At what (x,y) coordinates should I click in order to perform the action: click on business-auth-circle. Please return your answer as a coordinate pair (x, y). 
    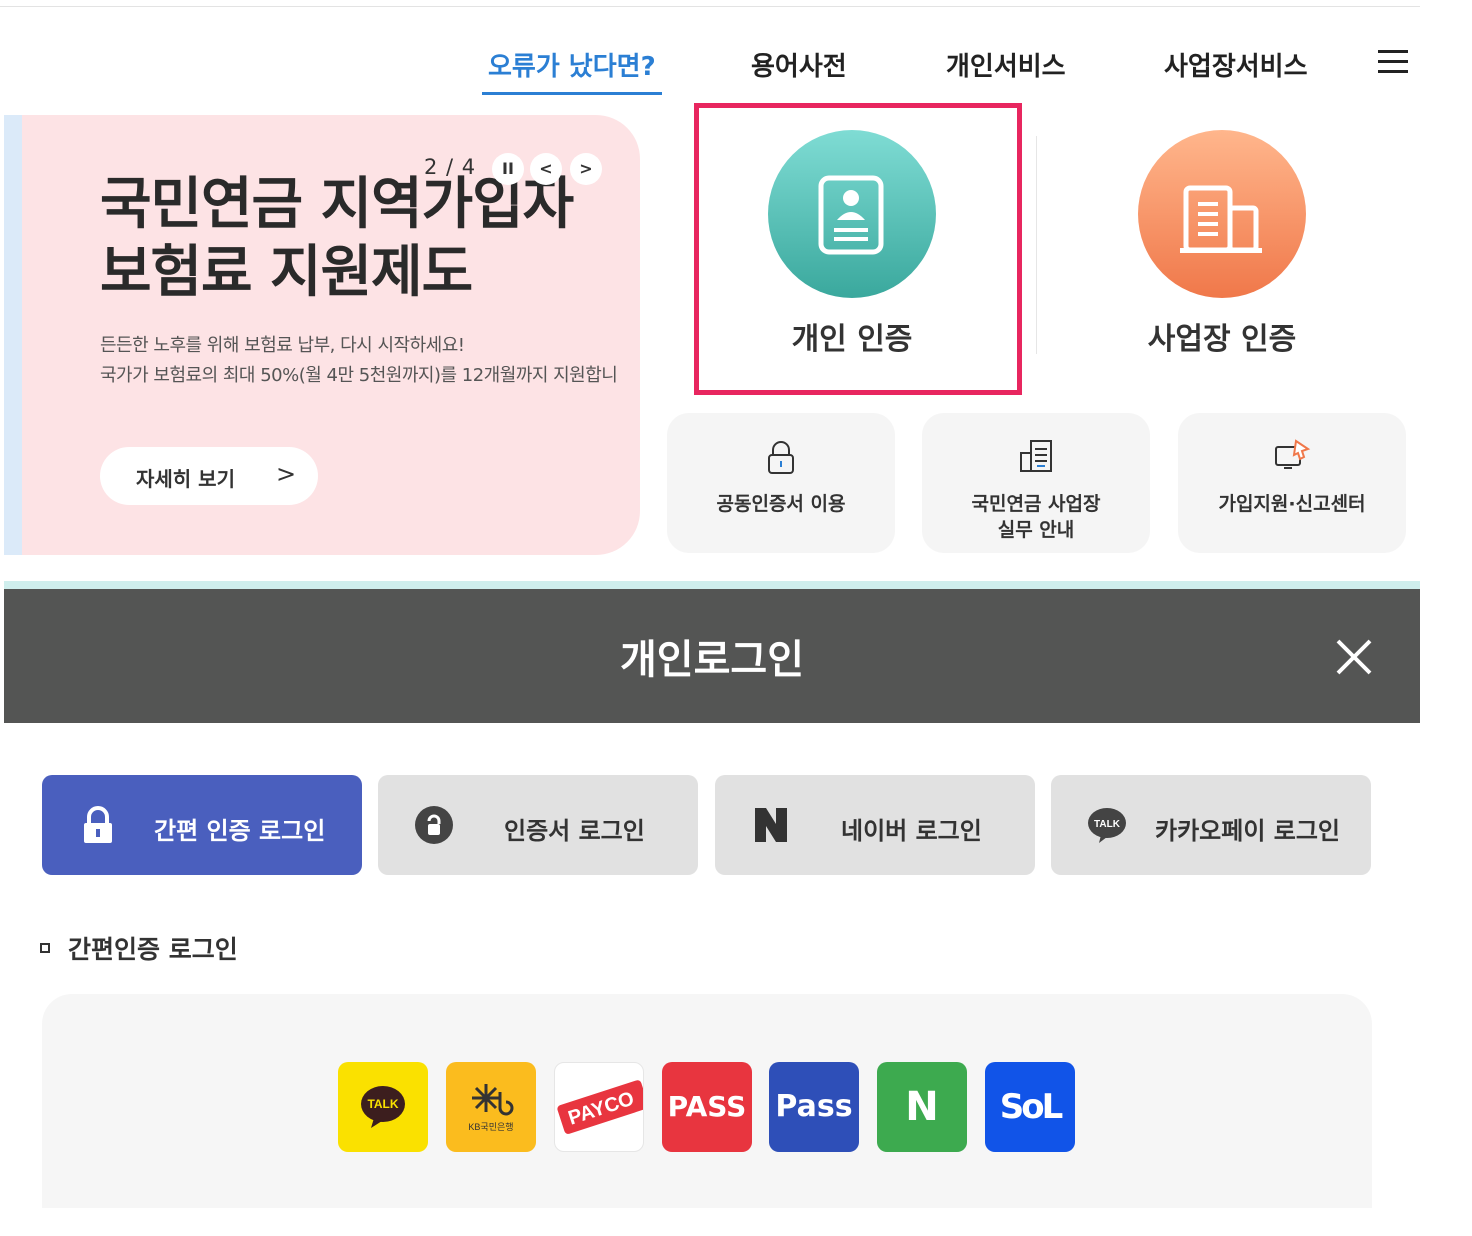
    Looking at the image, I should click on (1222, 214).